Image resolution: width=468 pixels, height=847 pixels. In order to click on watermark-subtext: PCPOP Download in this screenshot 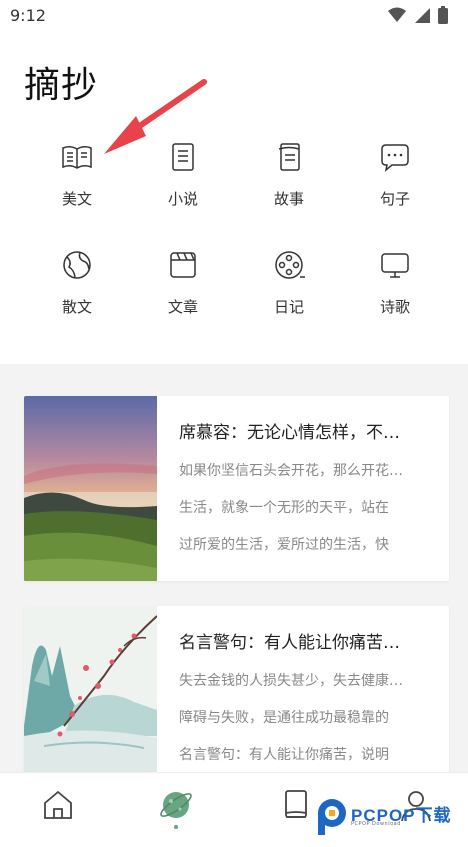, I will do `click(376, 824)`.